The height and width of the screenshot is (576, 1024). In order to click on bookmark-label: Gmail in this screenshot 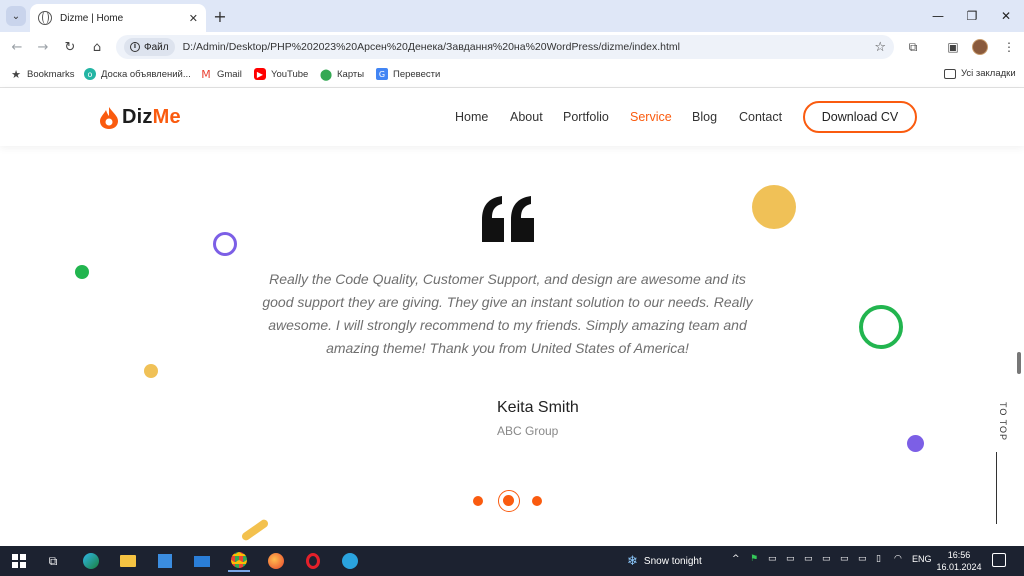, I will do `click(229, 74)`.